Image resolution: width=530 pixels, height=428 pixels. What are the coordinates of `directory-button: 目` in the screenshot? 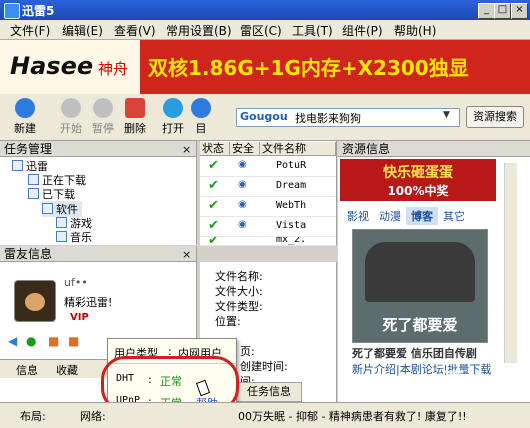 It's located at (201, 117).